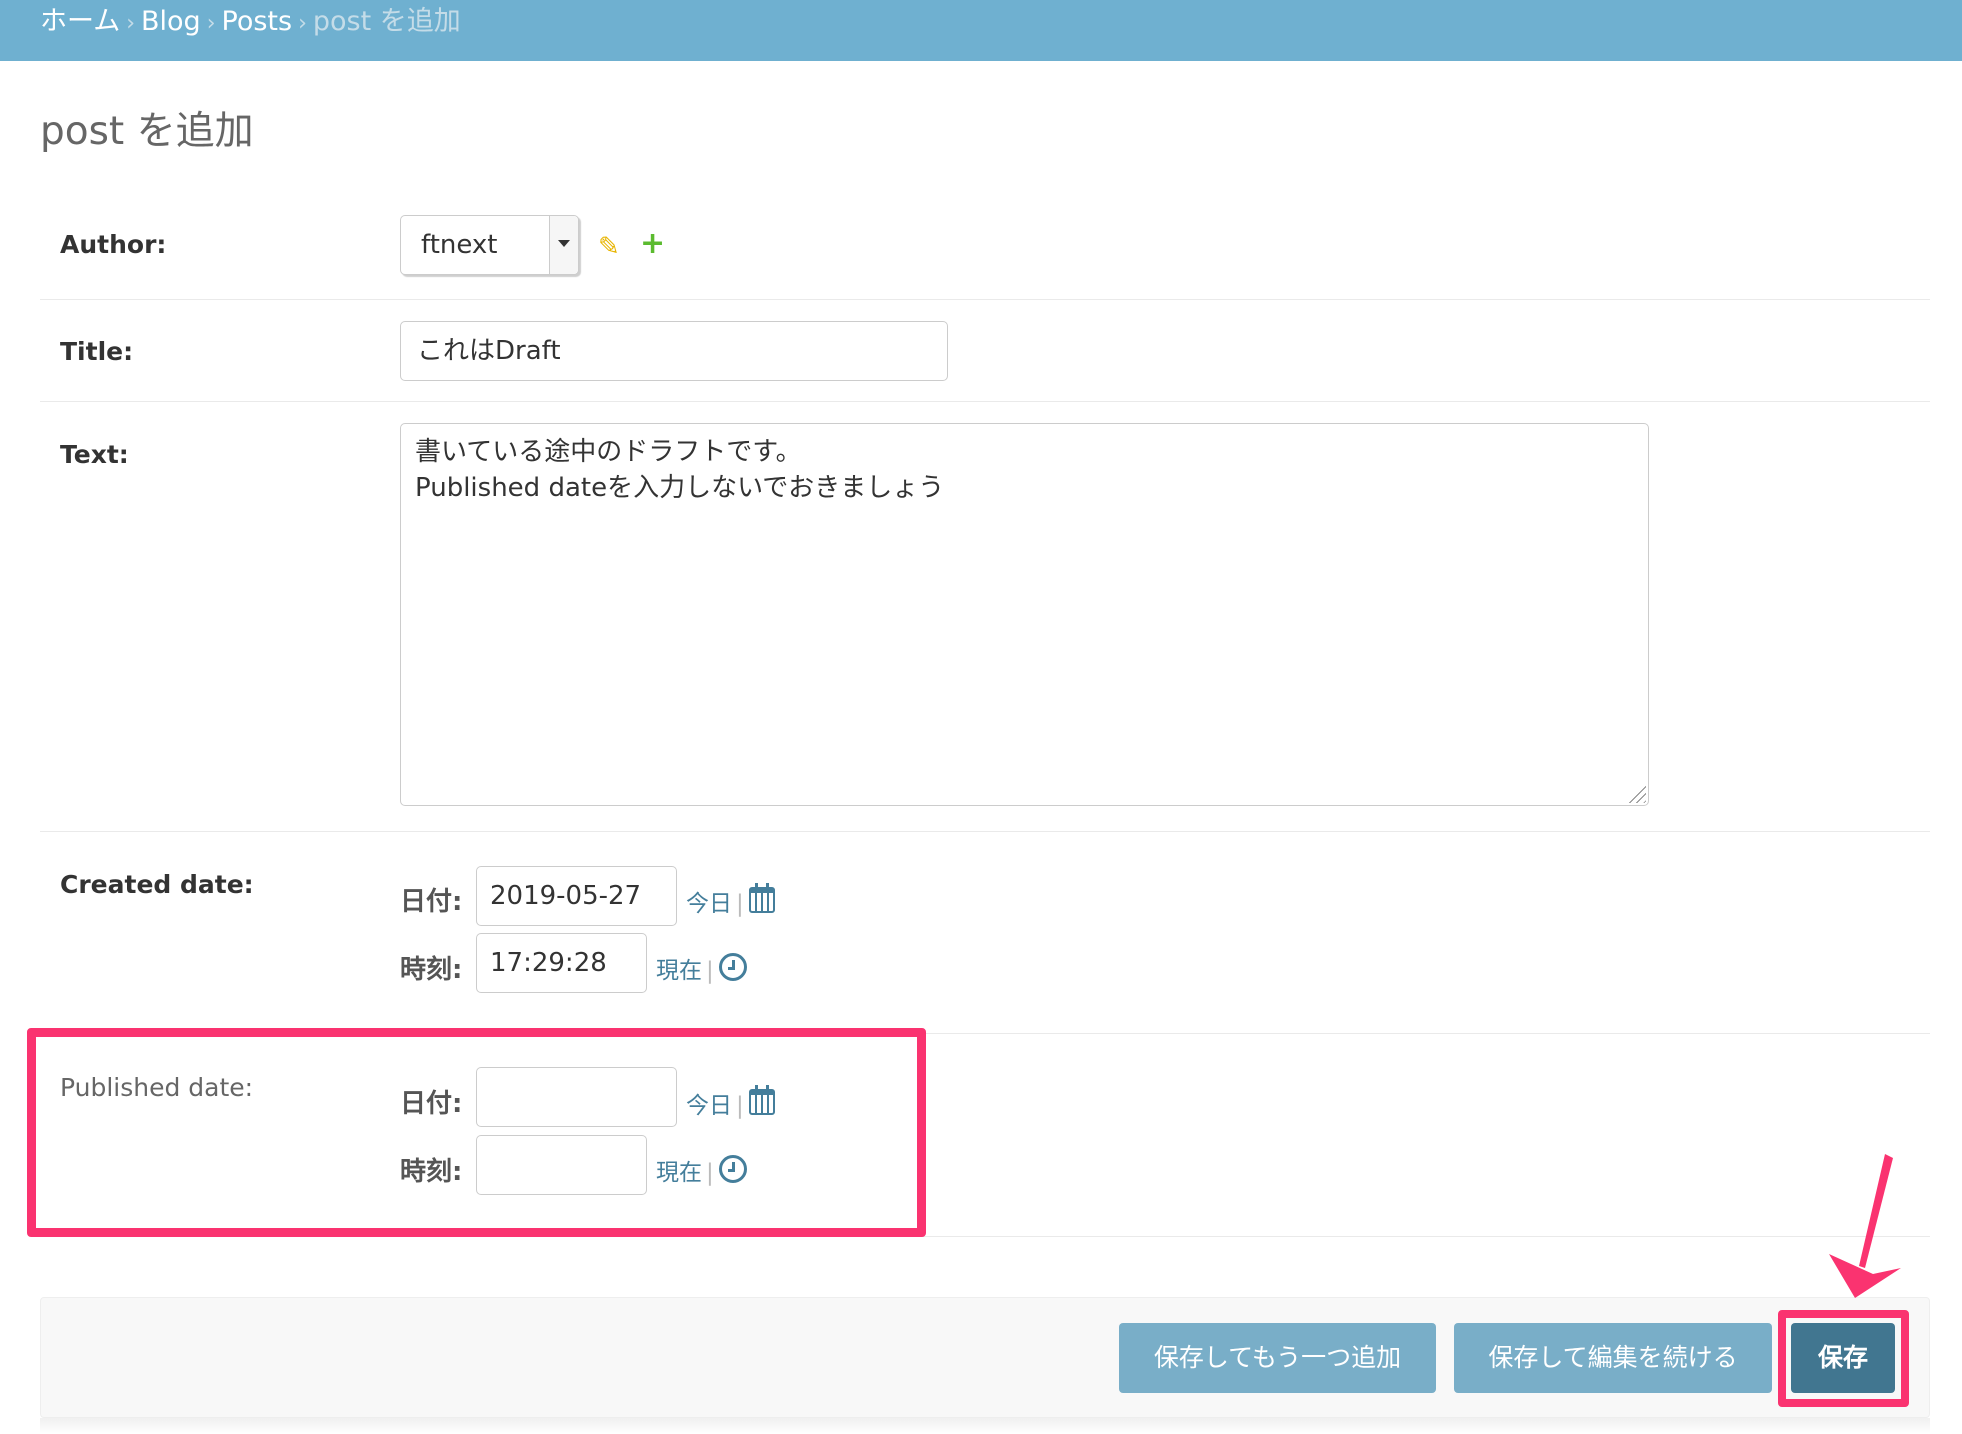 The height and width of the screenshot is (1434, 1962). Describe the element at coordinates (981, 30) in the screenshot. I see `breadcrumb: ホーム › Blog › Posts › post を追加` at that location.